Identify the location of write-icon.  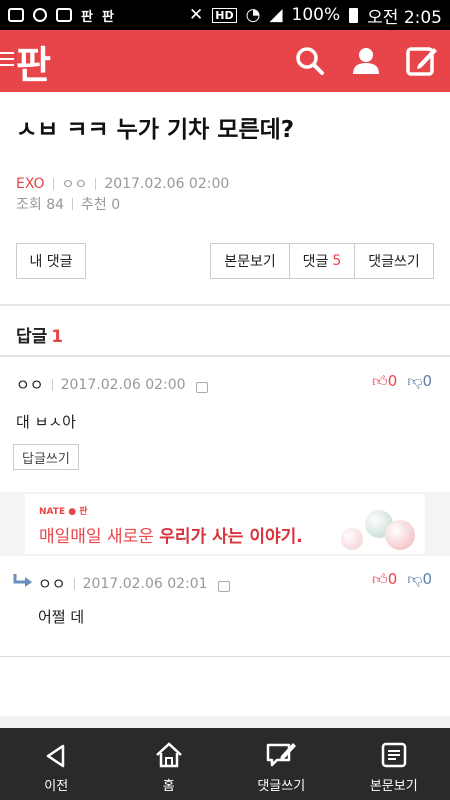
(422, 61).